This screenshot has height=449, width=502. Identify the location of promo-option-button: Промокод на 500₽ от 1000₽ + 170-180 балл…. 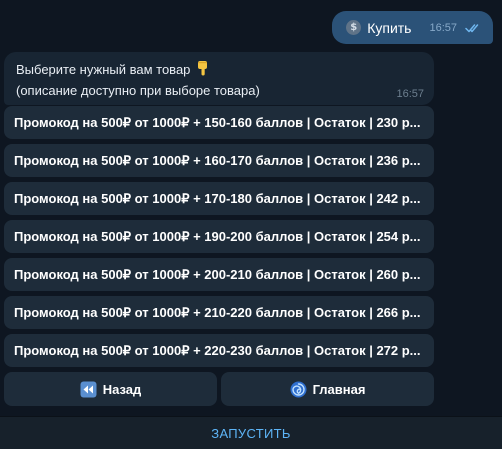
(219, 198).